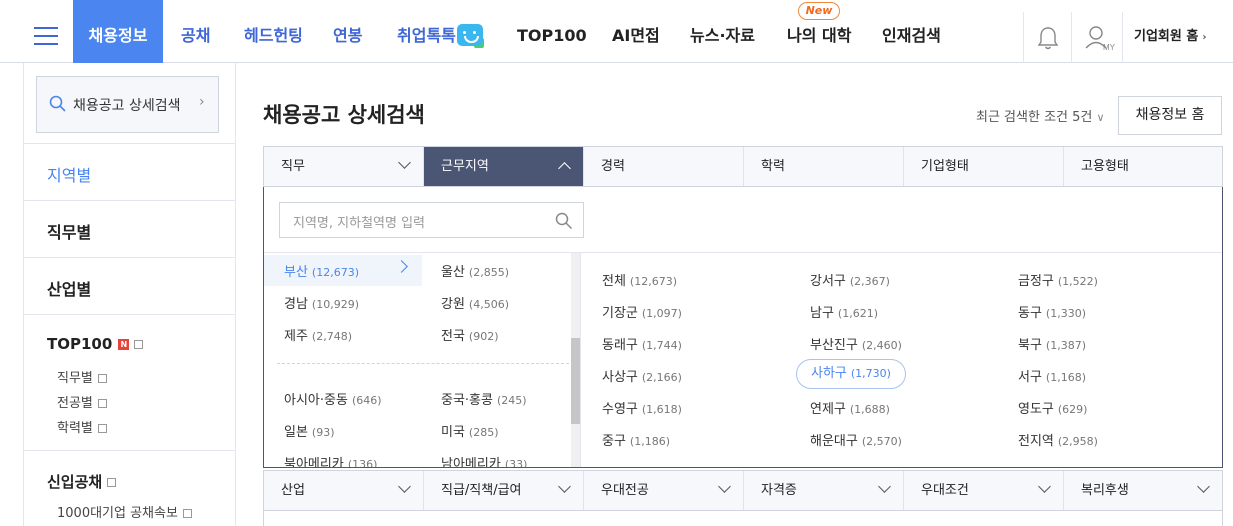 This screenshot has width=1233, height=526. I want to click on sidebar-sub-gongchae-news: 1000대기업 공채속보, so click(124, 511).